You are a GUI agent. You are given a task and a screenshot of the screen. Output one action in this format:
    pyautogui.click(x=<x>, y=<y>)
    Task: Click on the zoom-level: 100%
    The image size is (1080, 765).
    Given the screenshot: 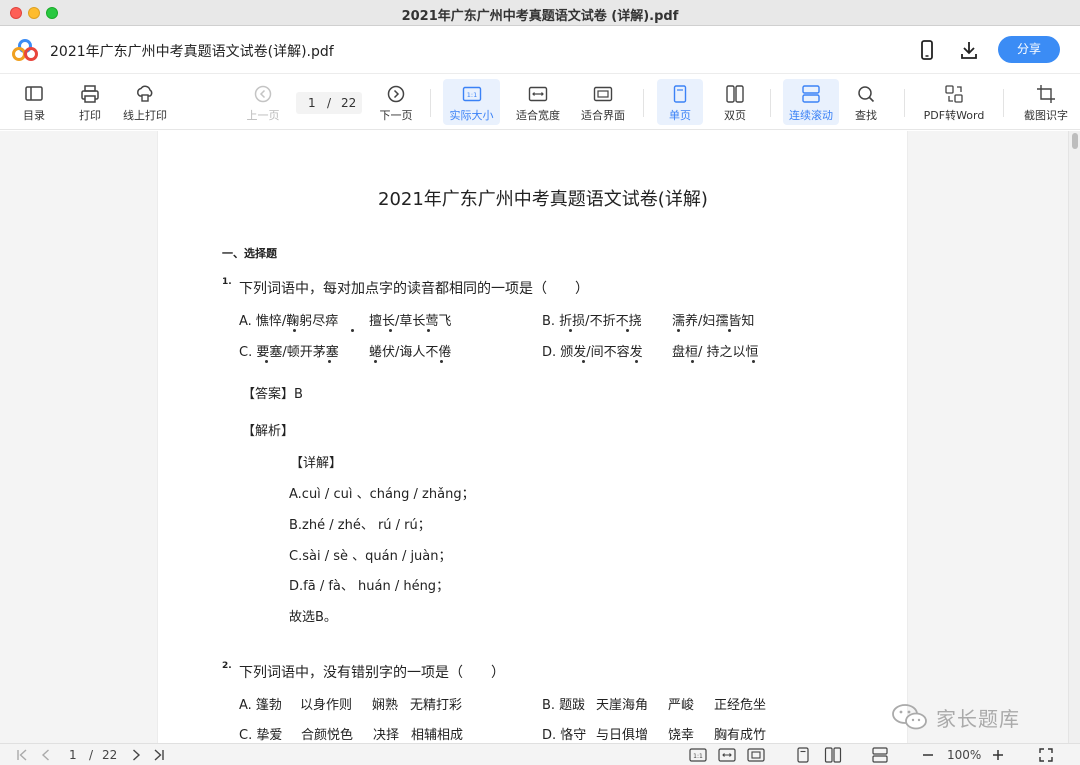 What is the action you would take?
    pyautogui.click(x=964, y=755)
    